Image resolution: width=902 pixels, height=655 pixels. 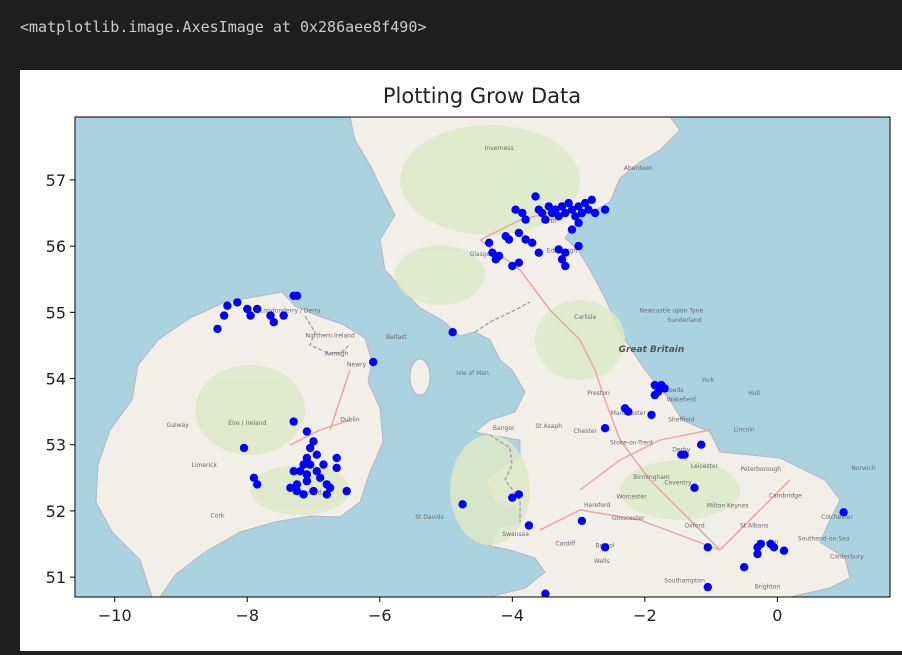 I want to click on map-label: Preston, so click(x=598, y=393).